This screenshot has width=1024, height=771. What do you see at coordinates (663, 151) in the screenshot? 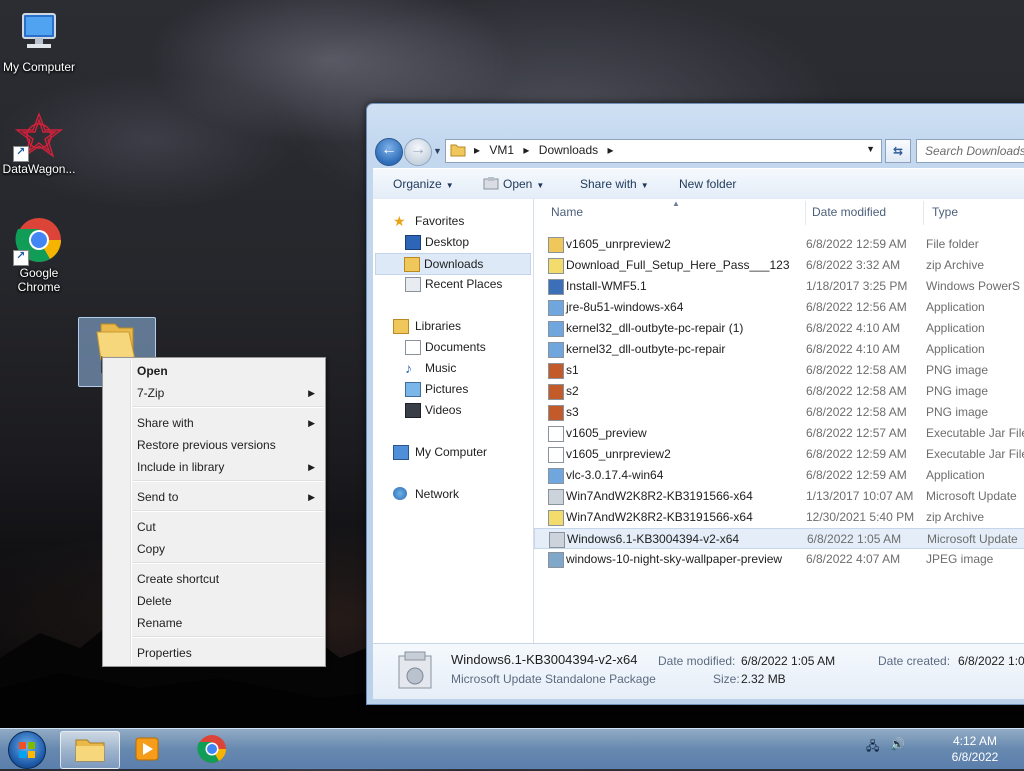
I see `address-bar: ▸ VM1 ▸ Downloads ▸ ▼` at bounding box center [663, 151].